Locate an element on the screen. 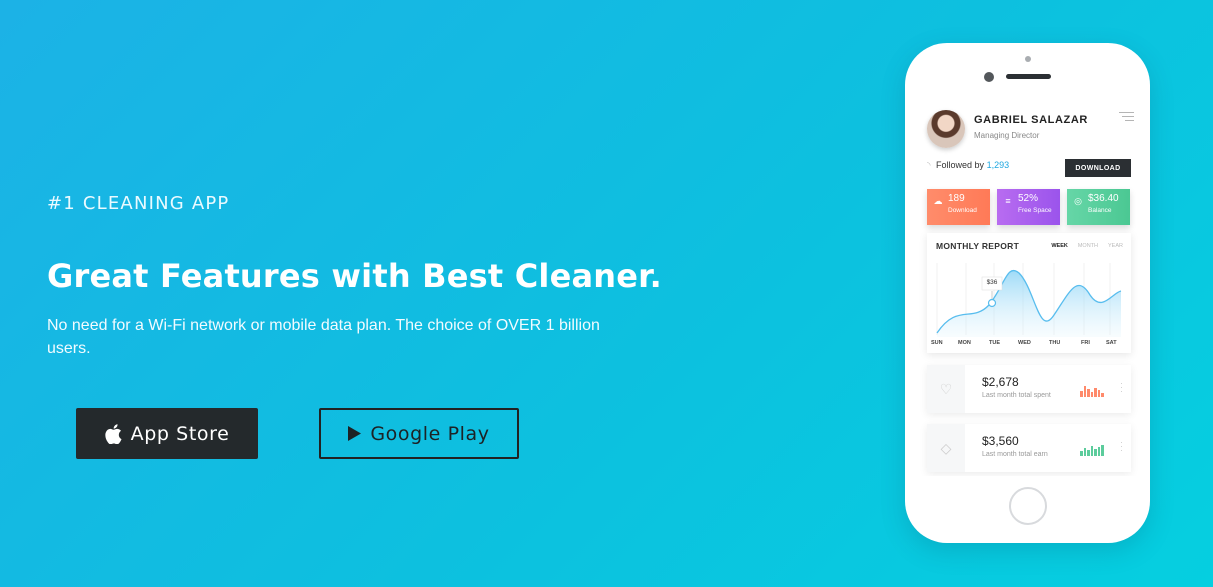  card-label: Last month total earn is located at coordinates (1015, 454).